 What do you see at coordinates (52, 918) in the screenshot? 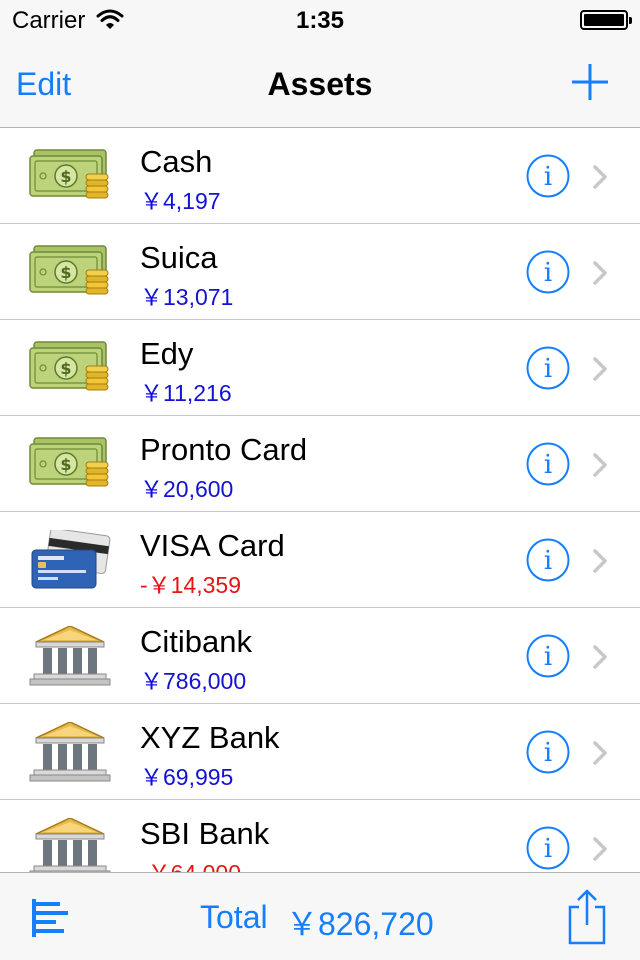
I see `list-icon` at bounding box center [52, 918].